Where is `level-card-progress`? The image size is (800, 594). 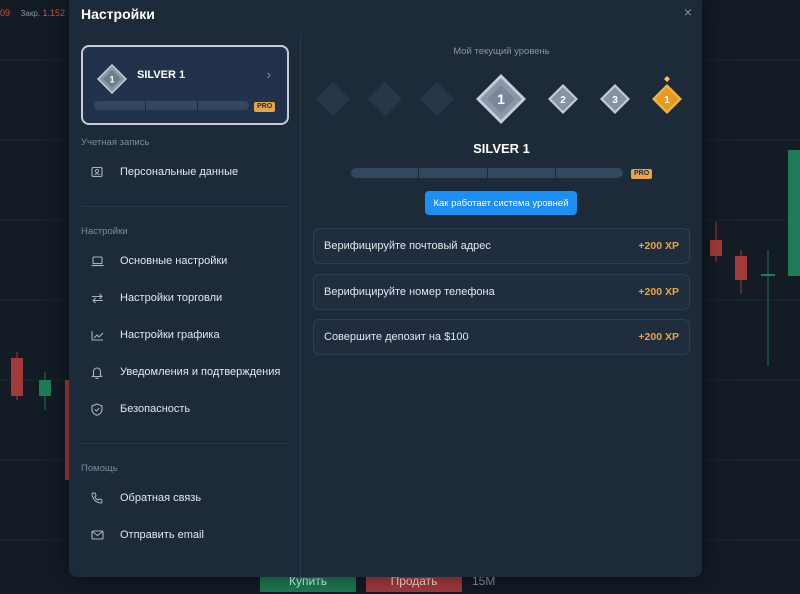 level-card-progress is located at coordinates (171, 105).